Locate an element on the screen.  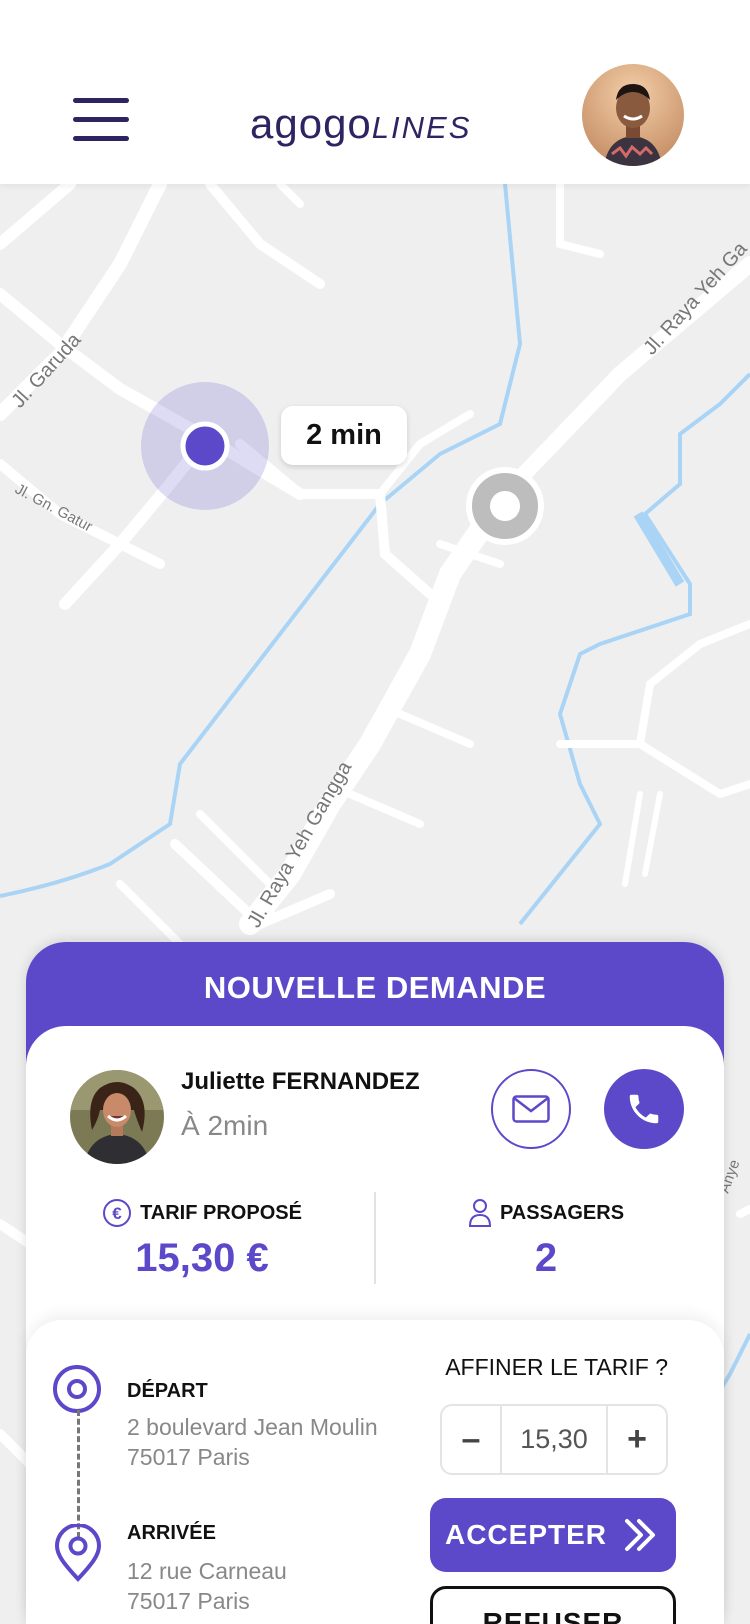
logo-main-text: agogo is located at coordinates (311, 123).